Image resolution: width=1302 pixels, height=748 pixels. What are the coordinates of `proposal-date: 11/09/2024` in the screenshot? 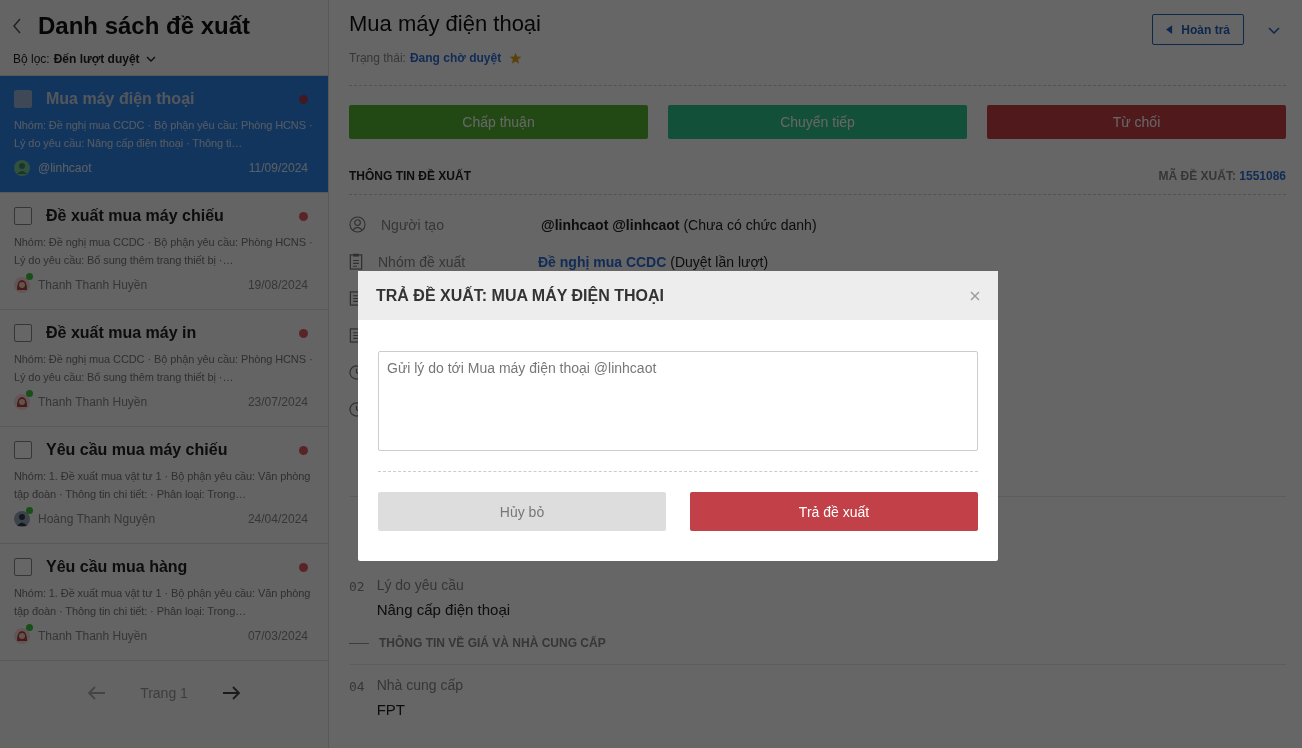 It's located at (278, 168).